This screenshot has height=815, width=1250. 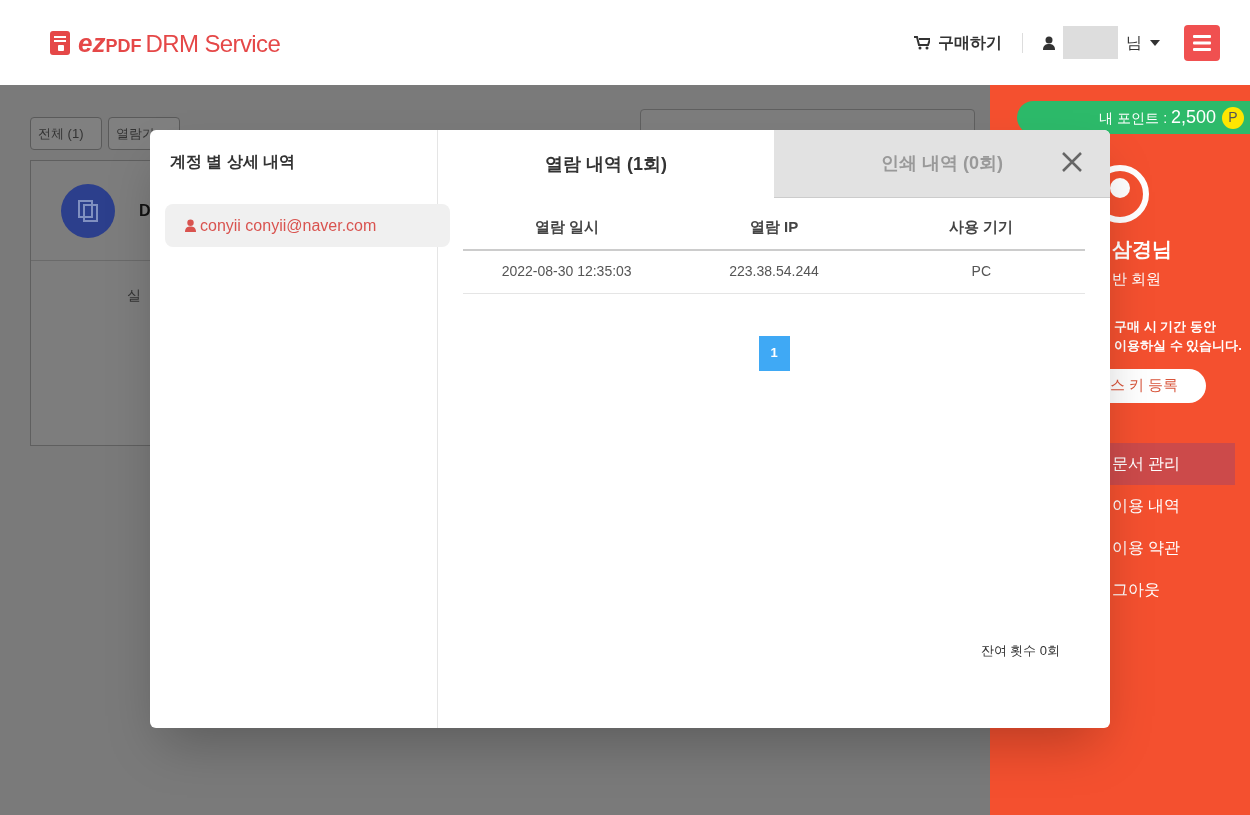 I want to click on table-cell: PC, so click(x=981, y=271).